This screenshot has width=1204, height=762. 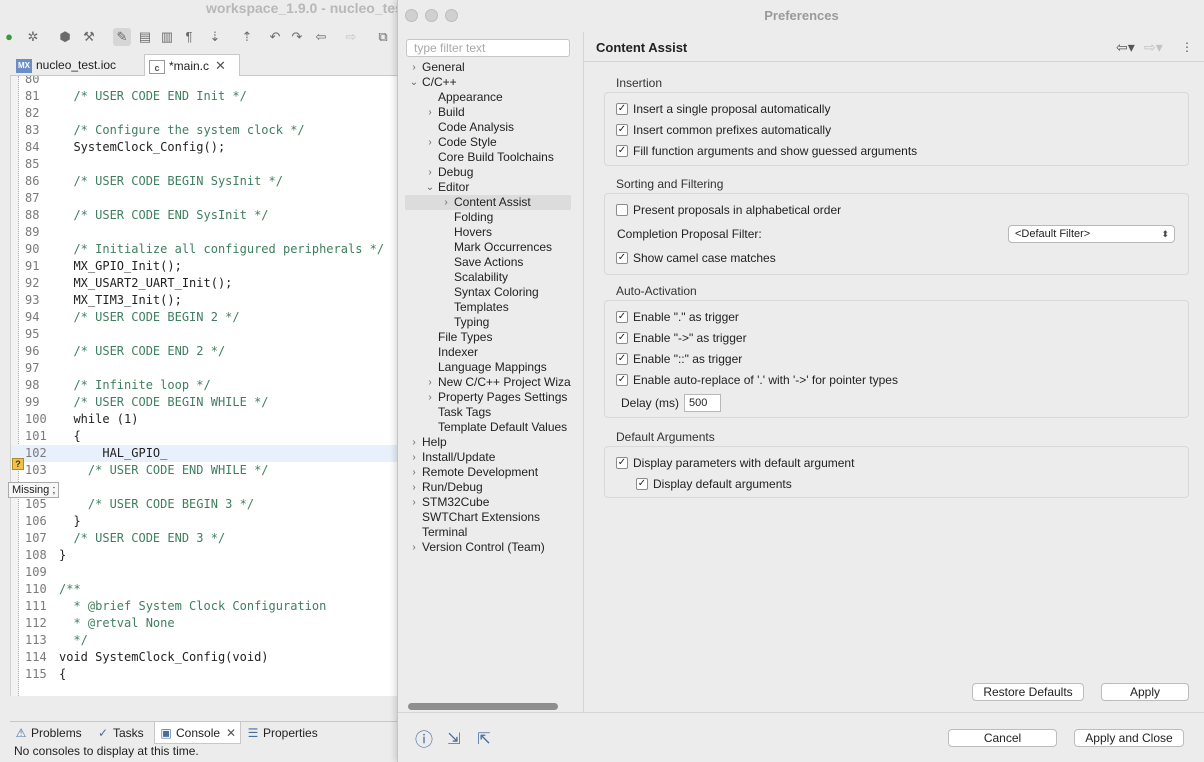 What do you see at coordinates (18, 464) in the screenshot?
I see `warning-marker-icon: ?` at bounding box center [18, 464].